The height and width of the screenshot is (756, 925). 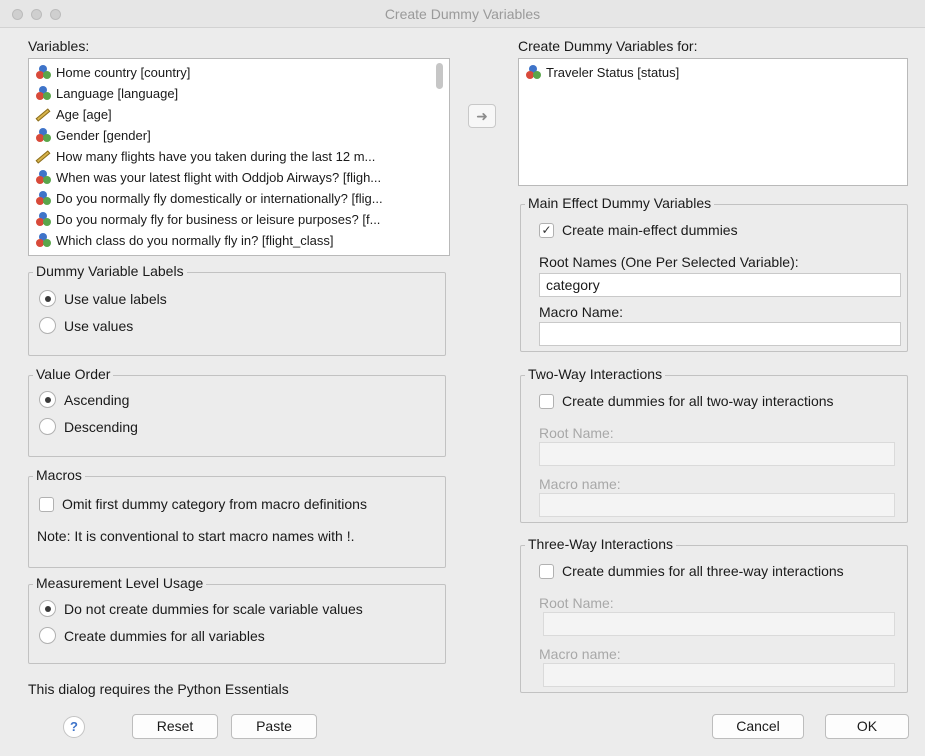 What do you see at coordinates (73, 114) in the screenshot?
I see `list-item: Age [age]` at bounding box center [73, 114].